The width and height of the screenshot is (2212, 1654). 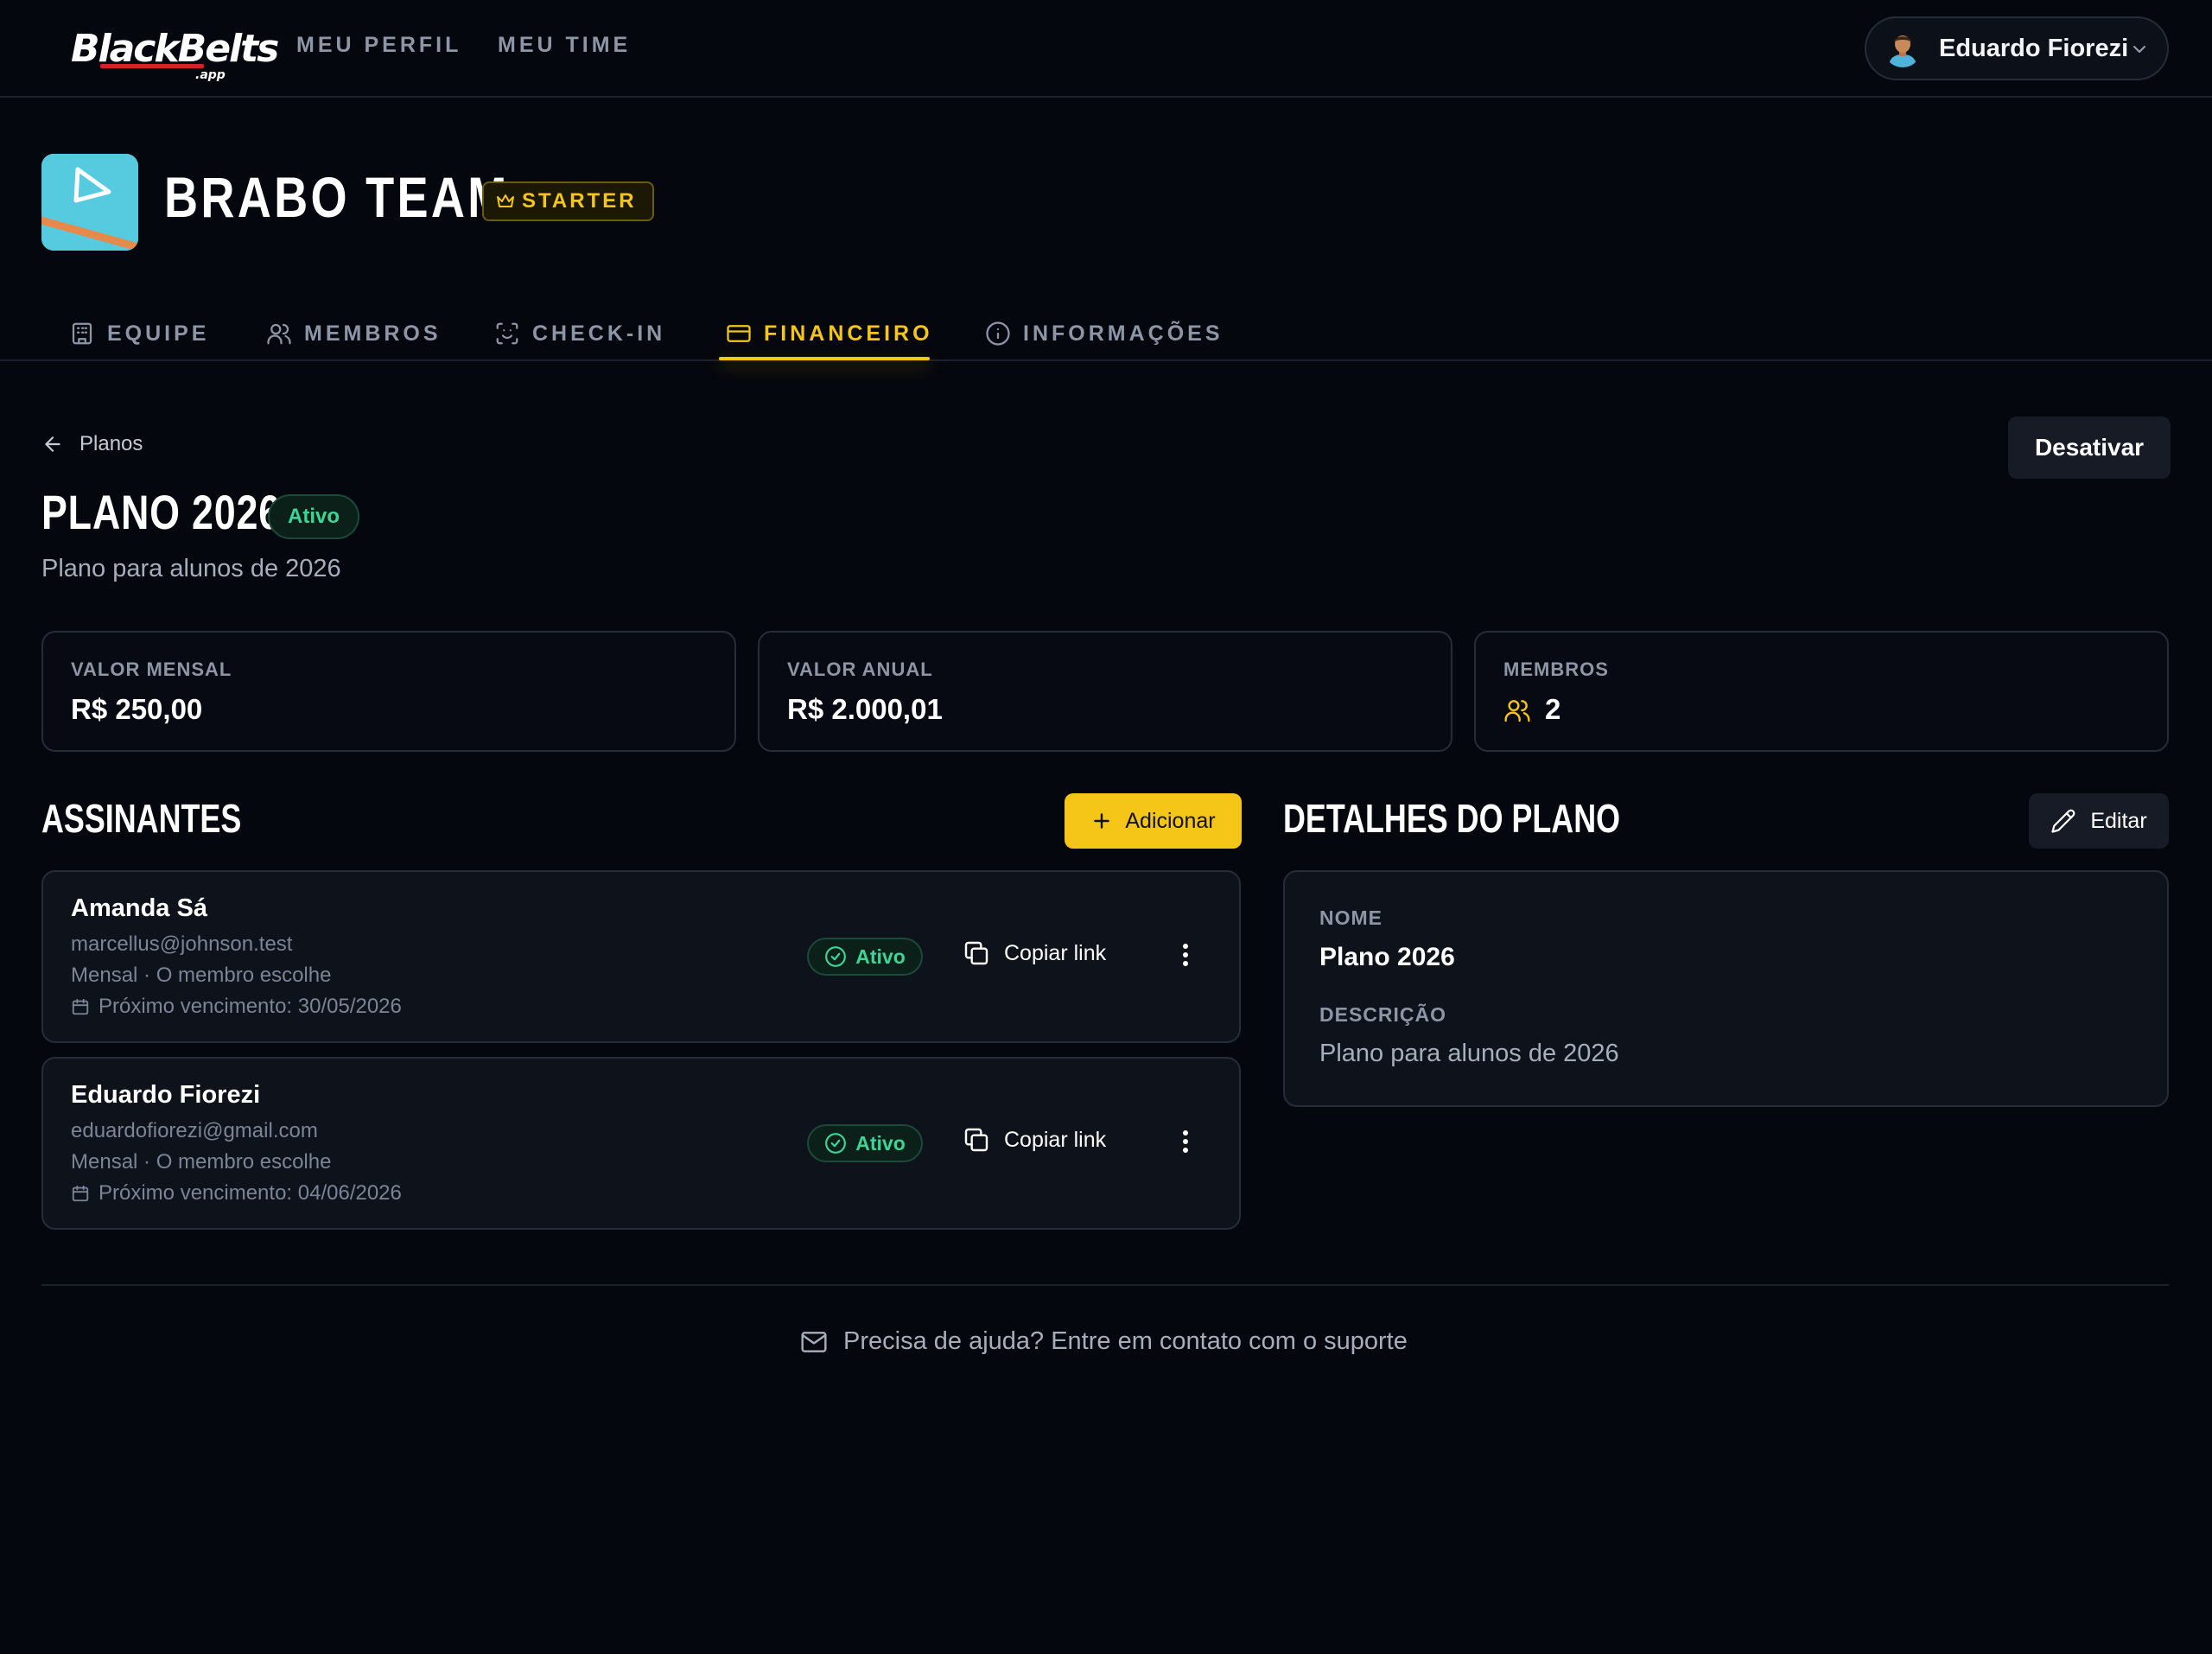 I want to click on tab-label: FINANCEIRO, so click(x=848, y=333).